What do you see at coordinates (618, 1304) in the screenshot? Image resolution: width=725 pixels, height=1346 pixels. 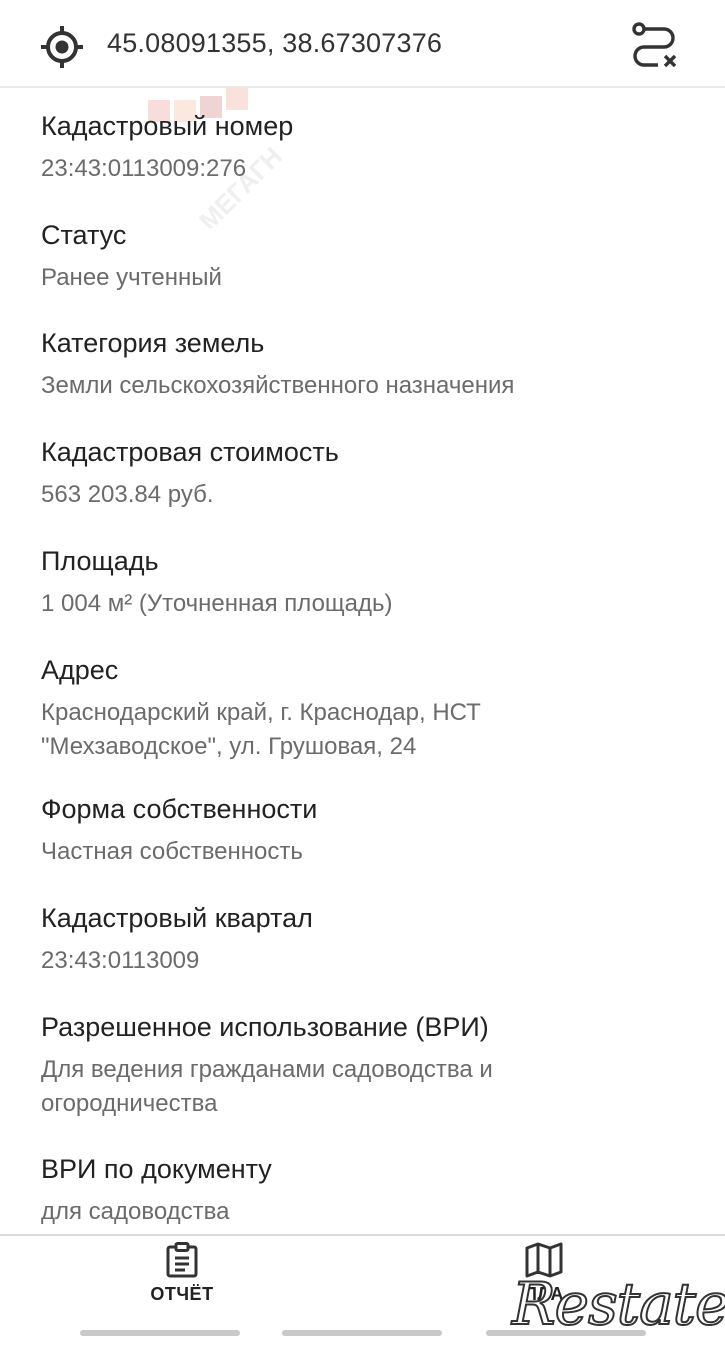 I see `brand-watermark: Restate` at bounding box center [618, 1304].